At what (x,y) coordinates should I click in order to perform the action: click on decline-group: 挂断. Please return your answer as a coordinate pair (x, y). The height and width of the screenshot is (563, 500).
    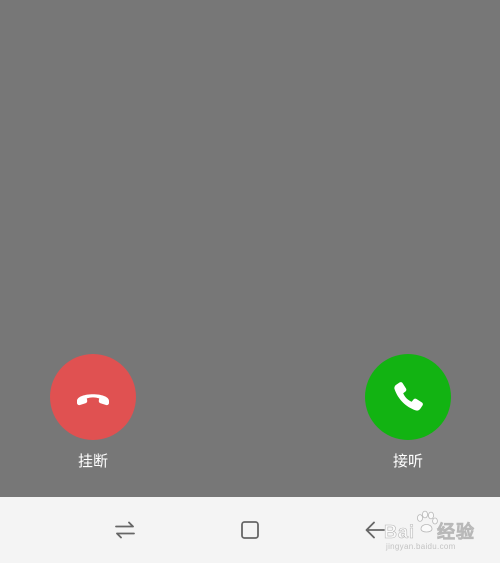
    Looking at the image, I should click on (93, 412).